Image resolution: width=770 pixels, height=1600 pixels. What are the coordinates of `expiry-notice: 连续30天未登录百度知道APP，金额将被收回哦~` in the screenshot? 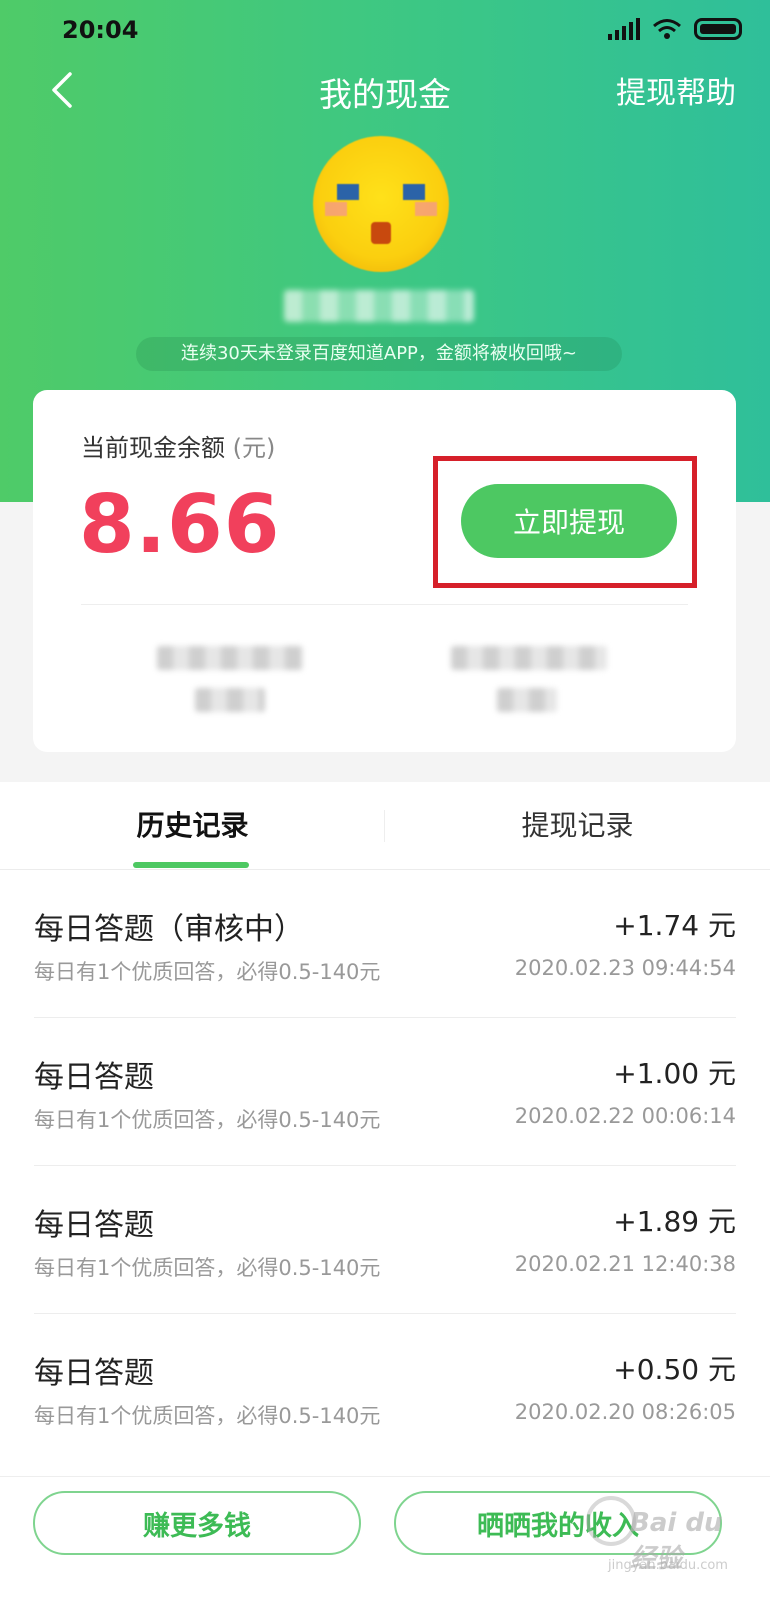 It's located at (379, 354).